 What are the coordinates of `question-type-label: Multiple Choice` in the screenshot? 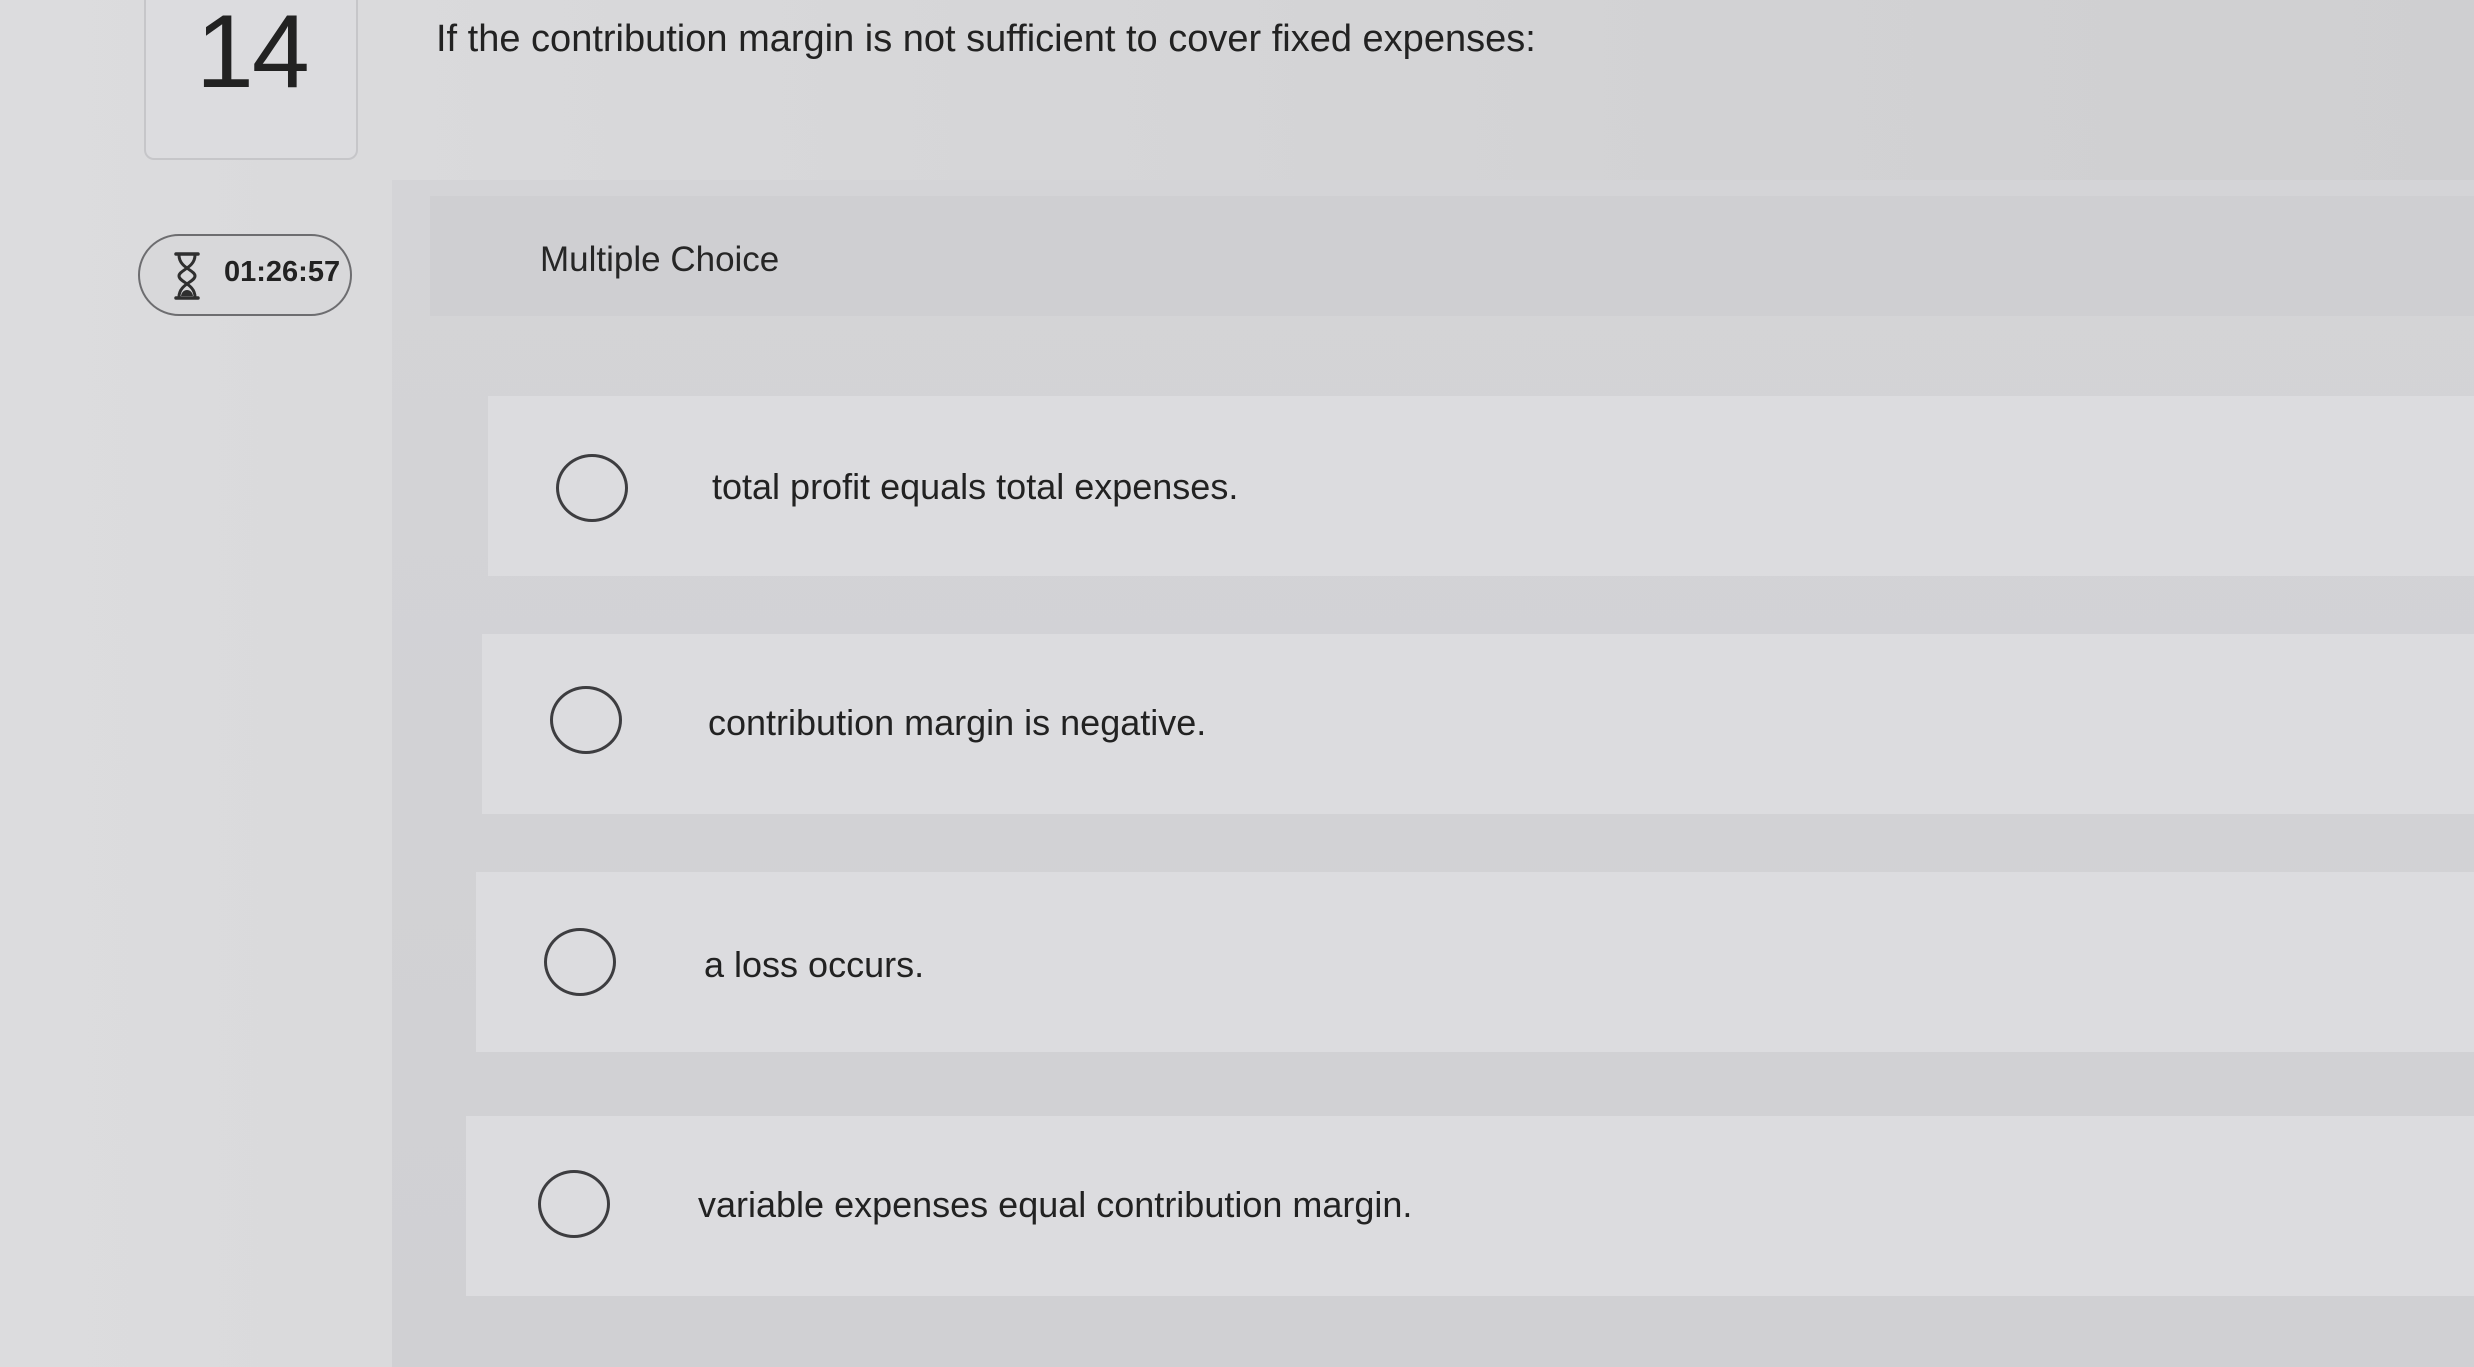 It's located at (660, 259).